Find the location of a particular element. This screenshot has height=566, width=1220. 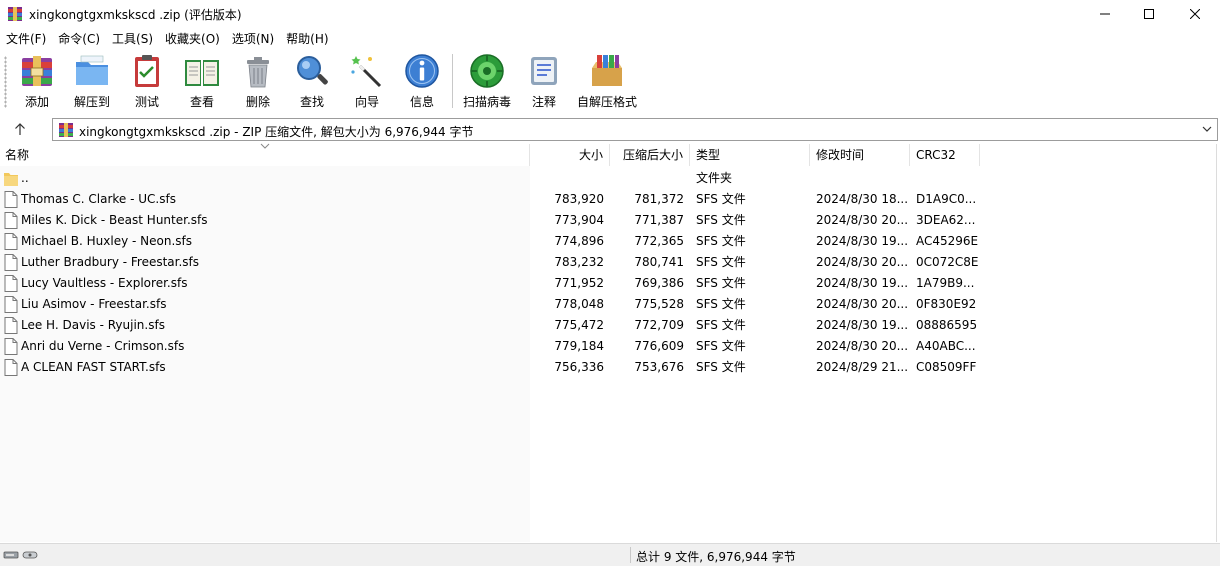

test-button: 测试 is located at coordinates (147, 82).